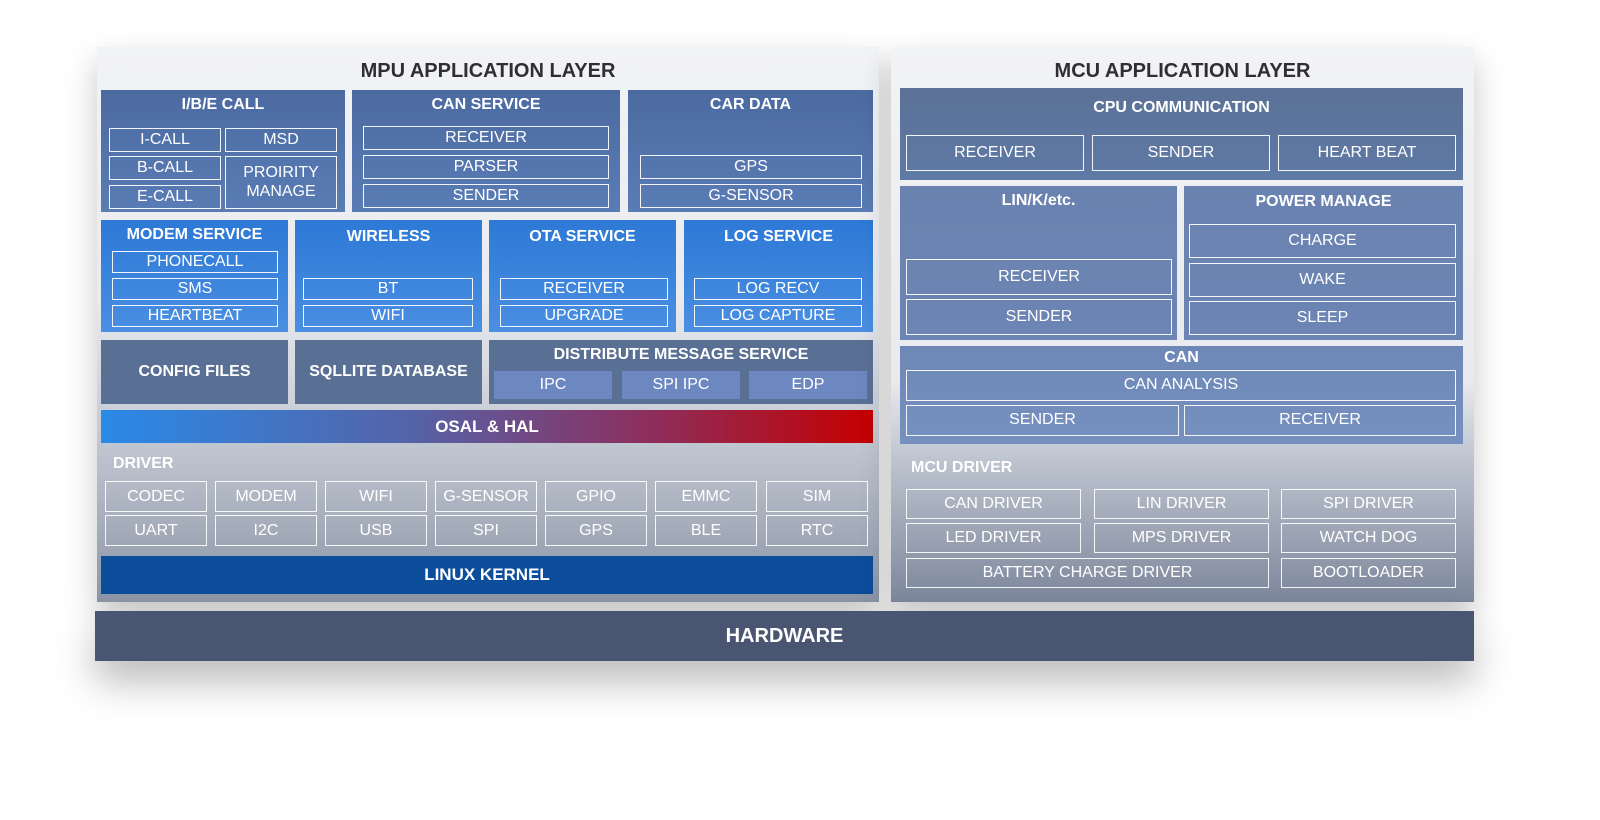 This screenshot has width=1600, height=820. Describe the element at coordinates (553, 385) in the screenshot. I see `ipc-box: IPC` at that location.